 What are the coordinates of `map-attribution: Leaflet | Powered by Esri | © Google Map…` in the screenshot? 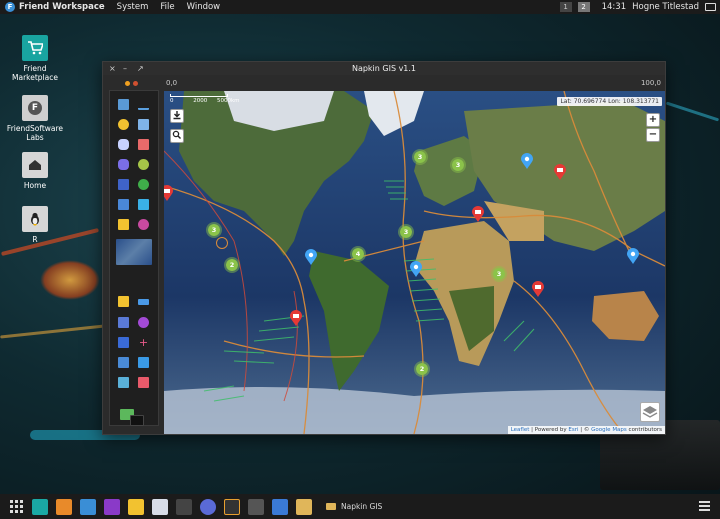 It's located at (586, 430).